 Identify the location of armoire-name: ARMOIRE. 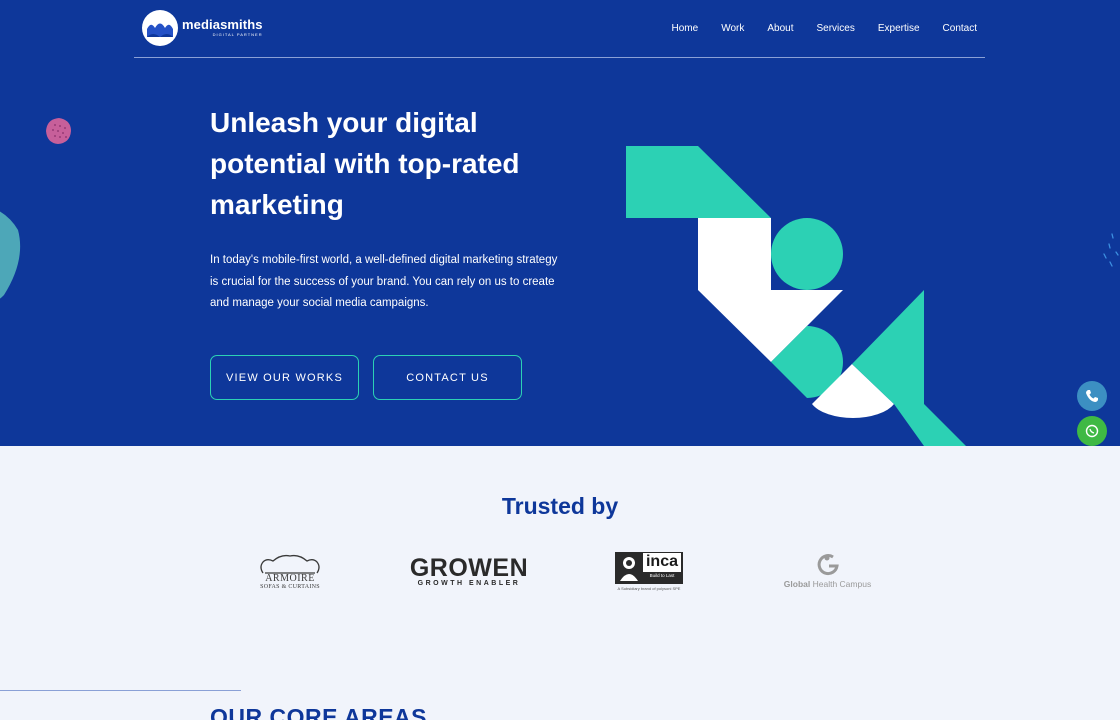
(290, 578).